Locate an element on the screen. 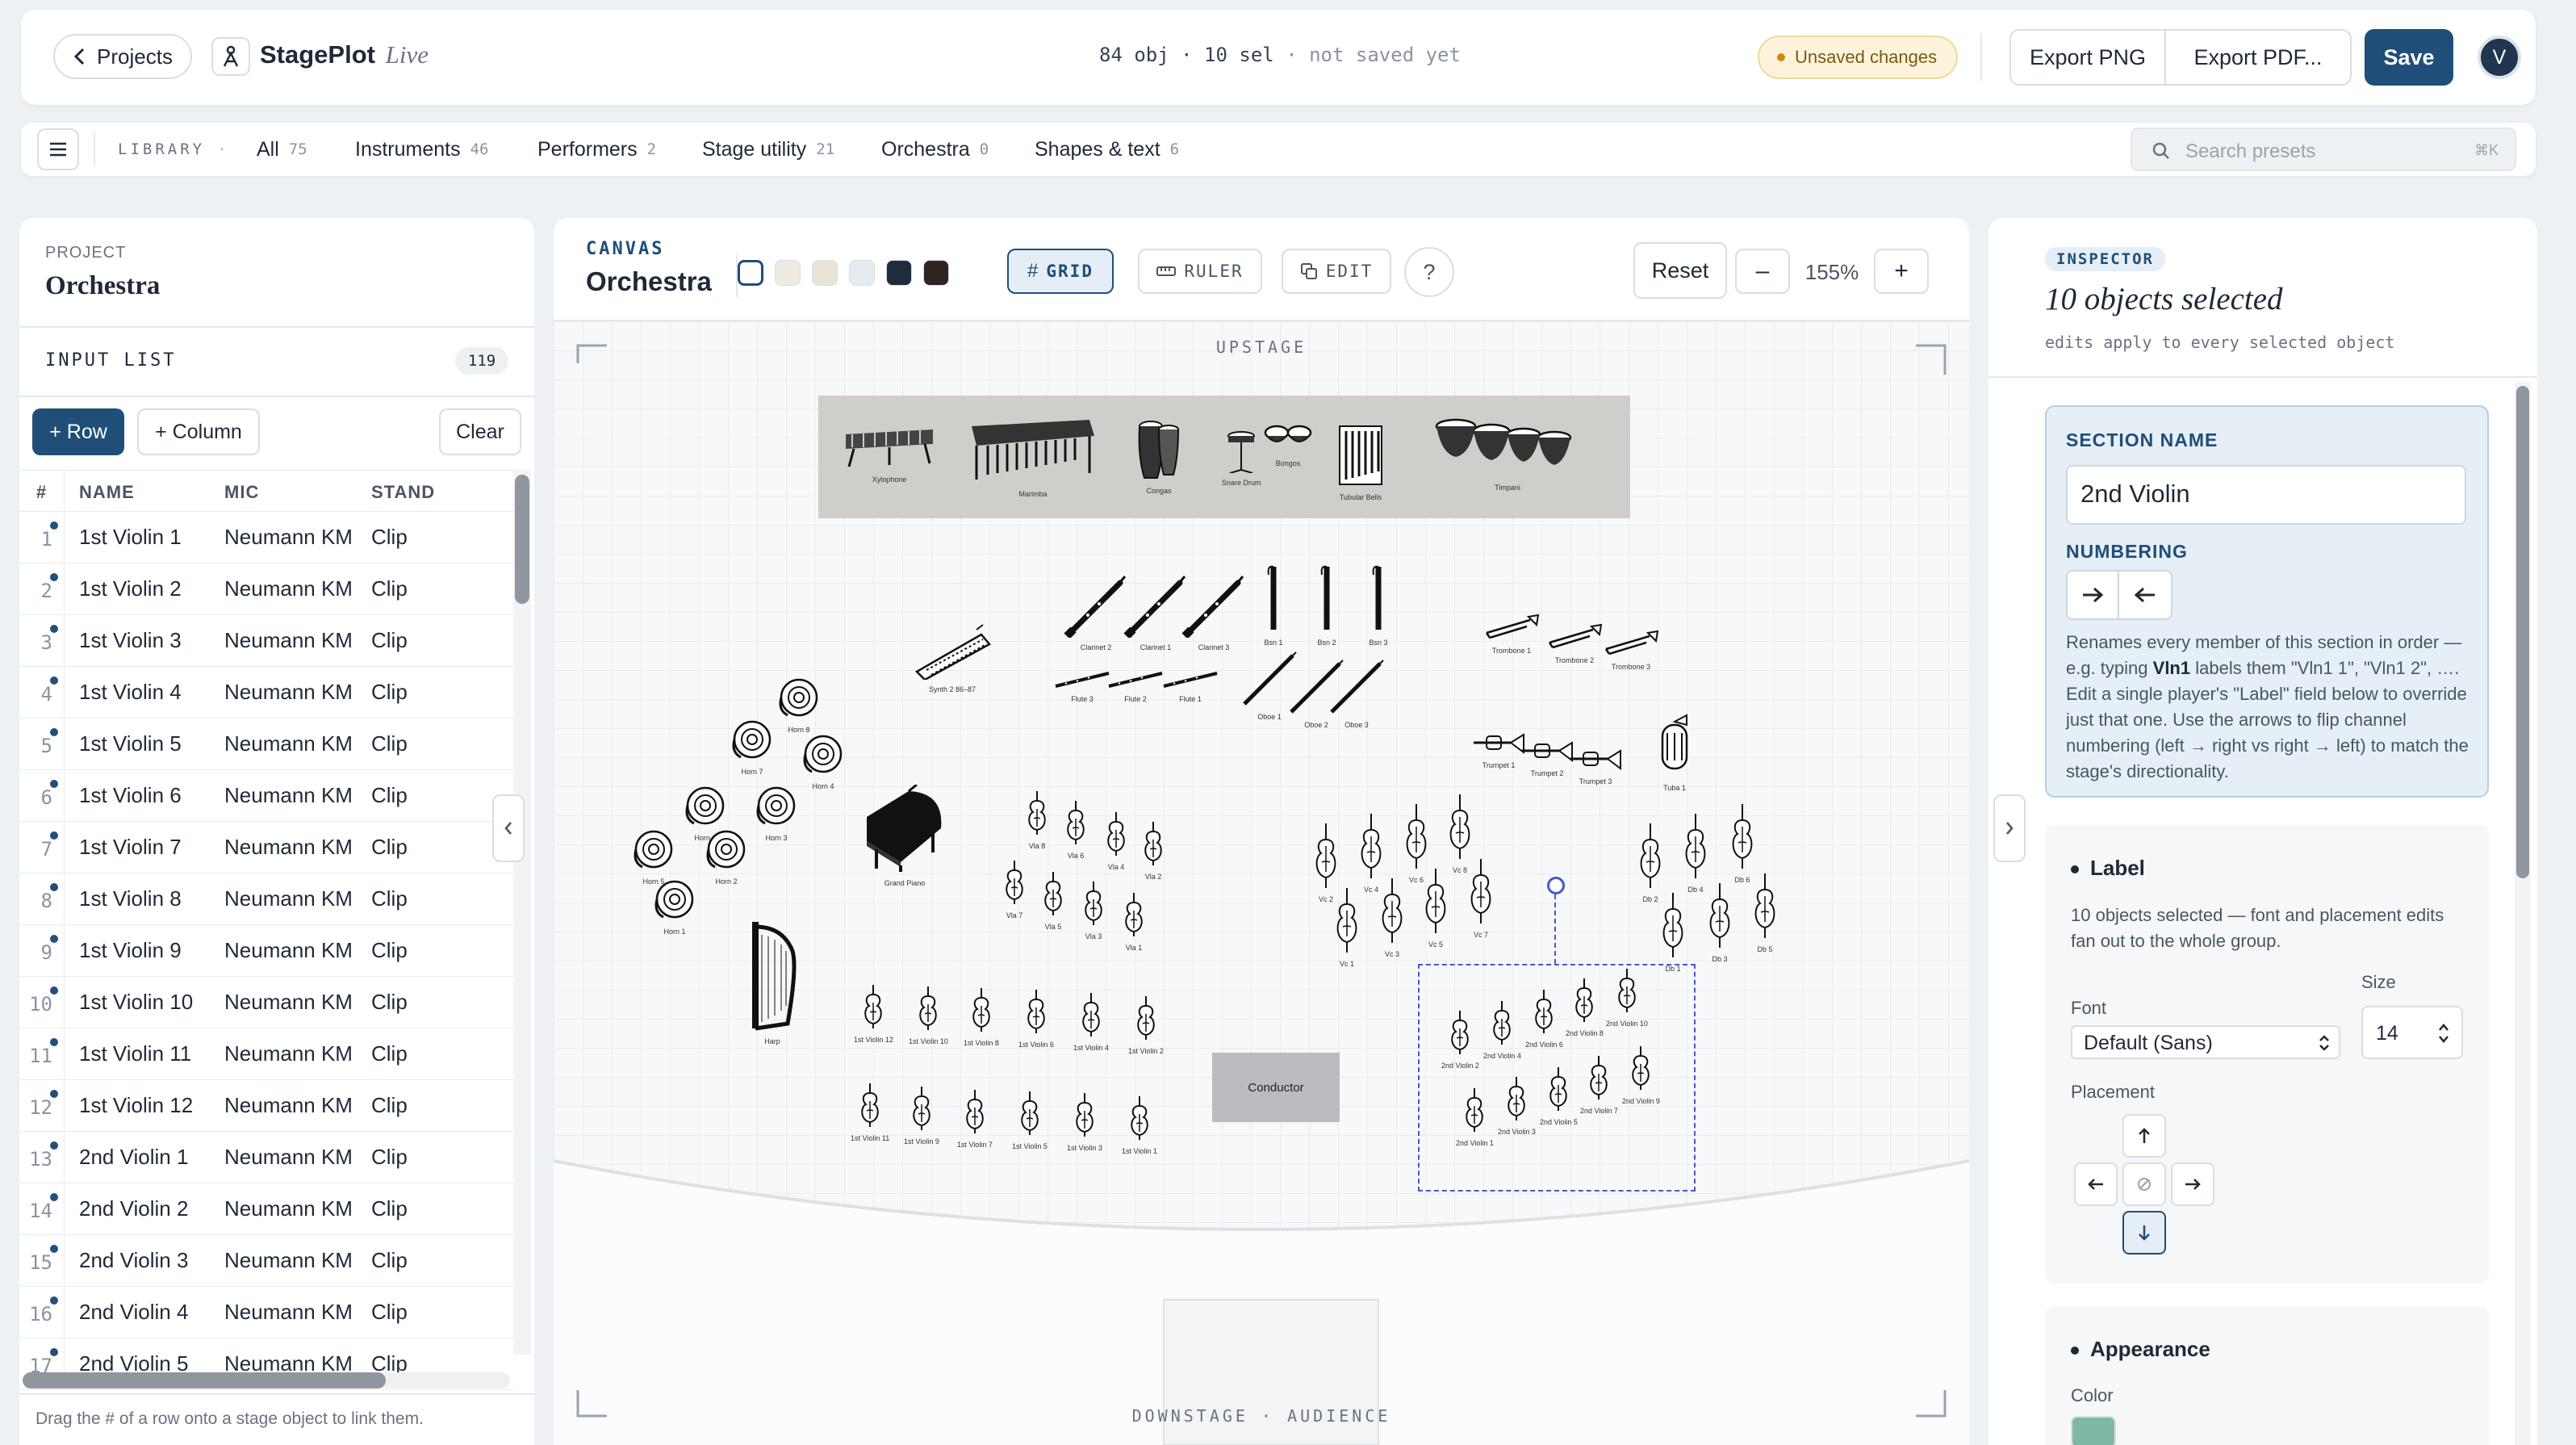 The height and width of the screenshot is (1445, 2576). row-number: 11 is located at coordinates (42, 1054).